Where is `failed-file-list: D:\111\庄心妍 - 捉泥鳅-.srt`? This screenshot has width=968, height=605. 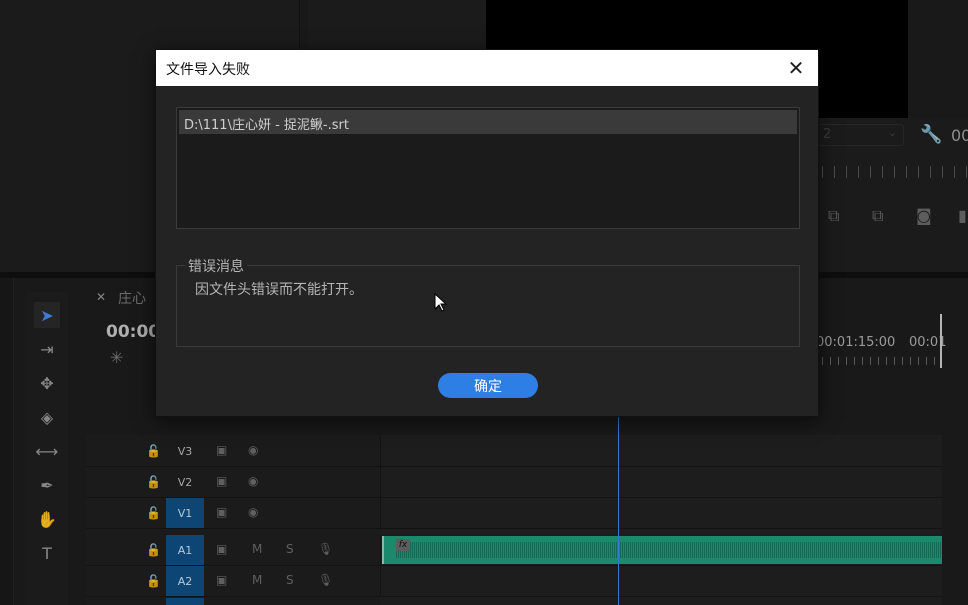
failed-file-list: D:\111\庄心妍 - 捉泥鳅-.srt is located at coordinates (488, 168).